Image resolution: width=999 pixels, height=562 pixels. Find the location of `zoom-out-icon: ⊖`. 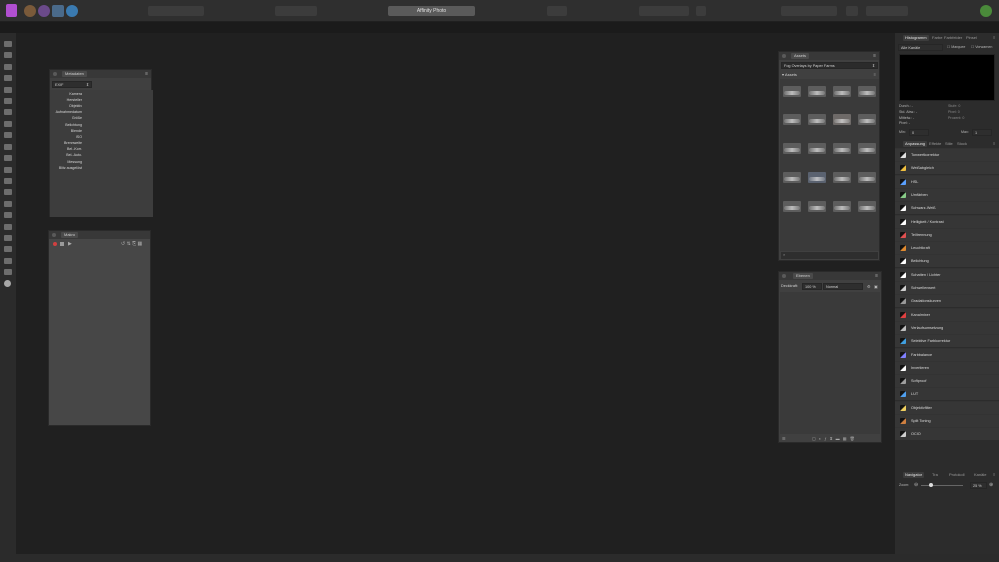

zoom-out-icon: ⊖ is located at coordinates (916, 485).